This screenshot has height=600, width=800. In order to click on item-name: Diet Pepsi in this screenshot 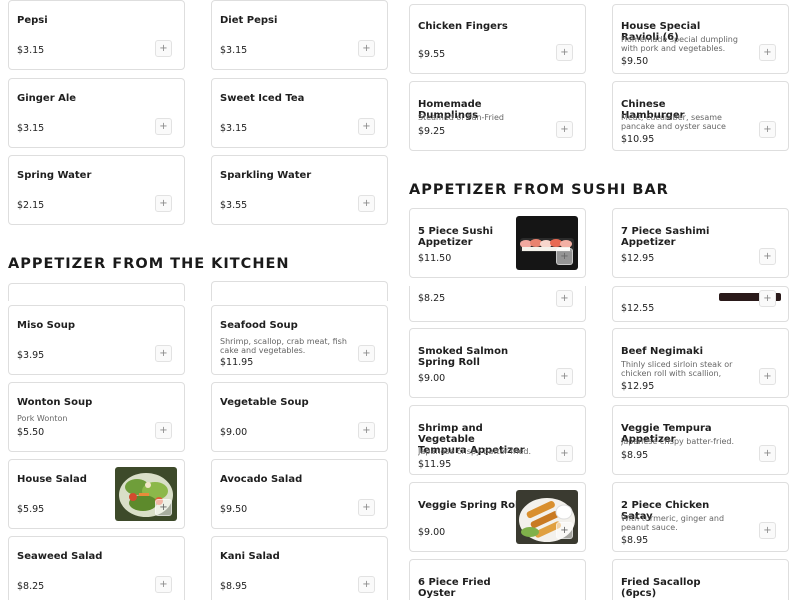, I will do `click(249, 20)`.